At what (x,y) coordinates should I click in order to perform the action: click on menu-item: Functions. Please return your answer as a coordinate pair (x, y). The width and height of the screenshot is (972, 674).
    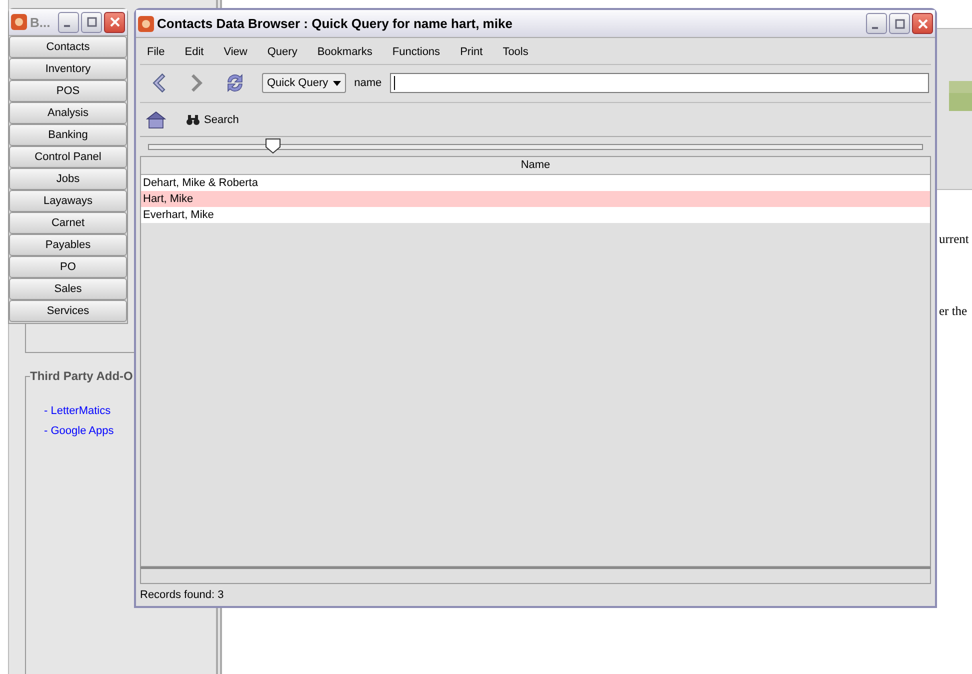
    Looking at the image, I should click on (416, 52).